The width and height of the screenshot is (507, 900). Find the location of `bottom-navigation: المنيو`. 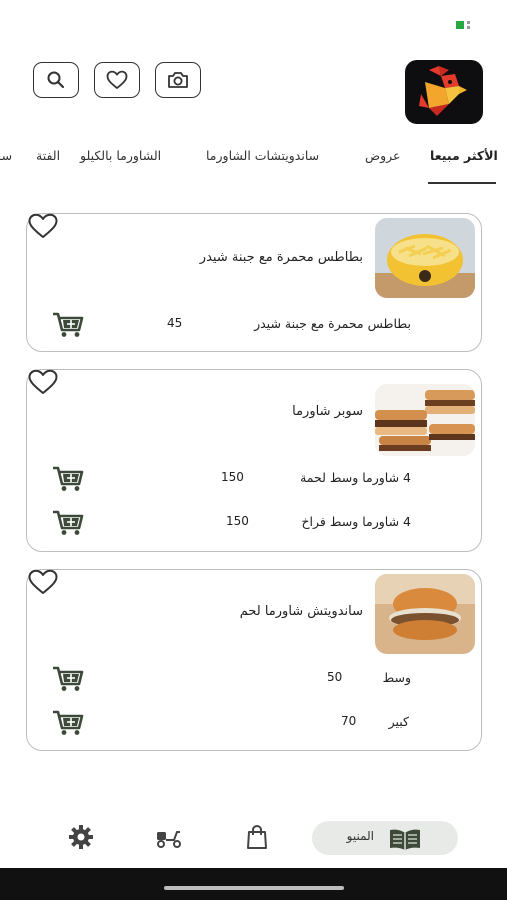

bottom-navigation: المنيو is located at coordinates (253, 838).